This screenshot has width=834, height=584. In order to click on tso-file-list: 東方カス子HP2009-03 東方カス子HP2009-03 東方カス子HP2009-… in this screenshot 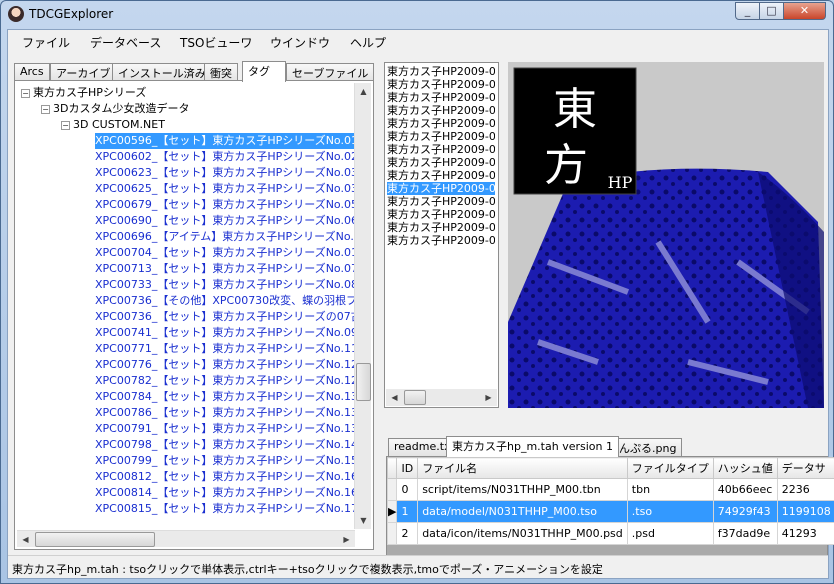, I will do `click(441, 235)`.